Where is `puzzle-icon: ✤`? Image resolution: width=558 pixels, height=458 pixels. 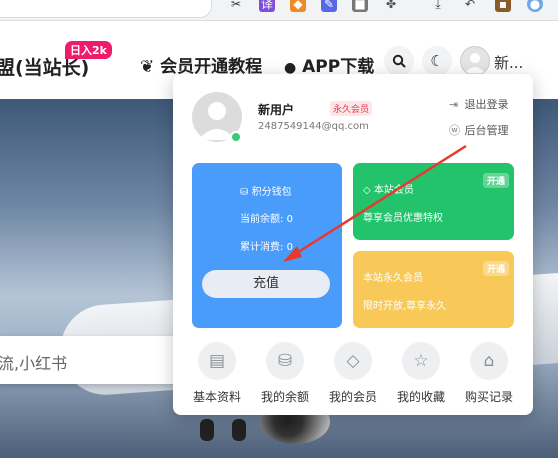 puzzle-icon: ✤ is located at coordinates (391, 6).